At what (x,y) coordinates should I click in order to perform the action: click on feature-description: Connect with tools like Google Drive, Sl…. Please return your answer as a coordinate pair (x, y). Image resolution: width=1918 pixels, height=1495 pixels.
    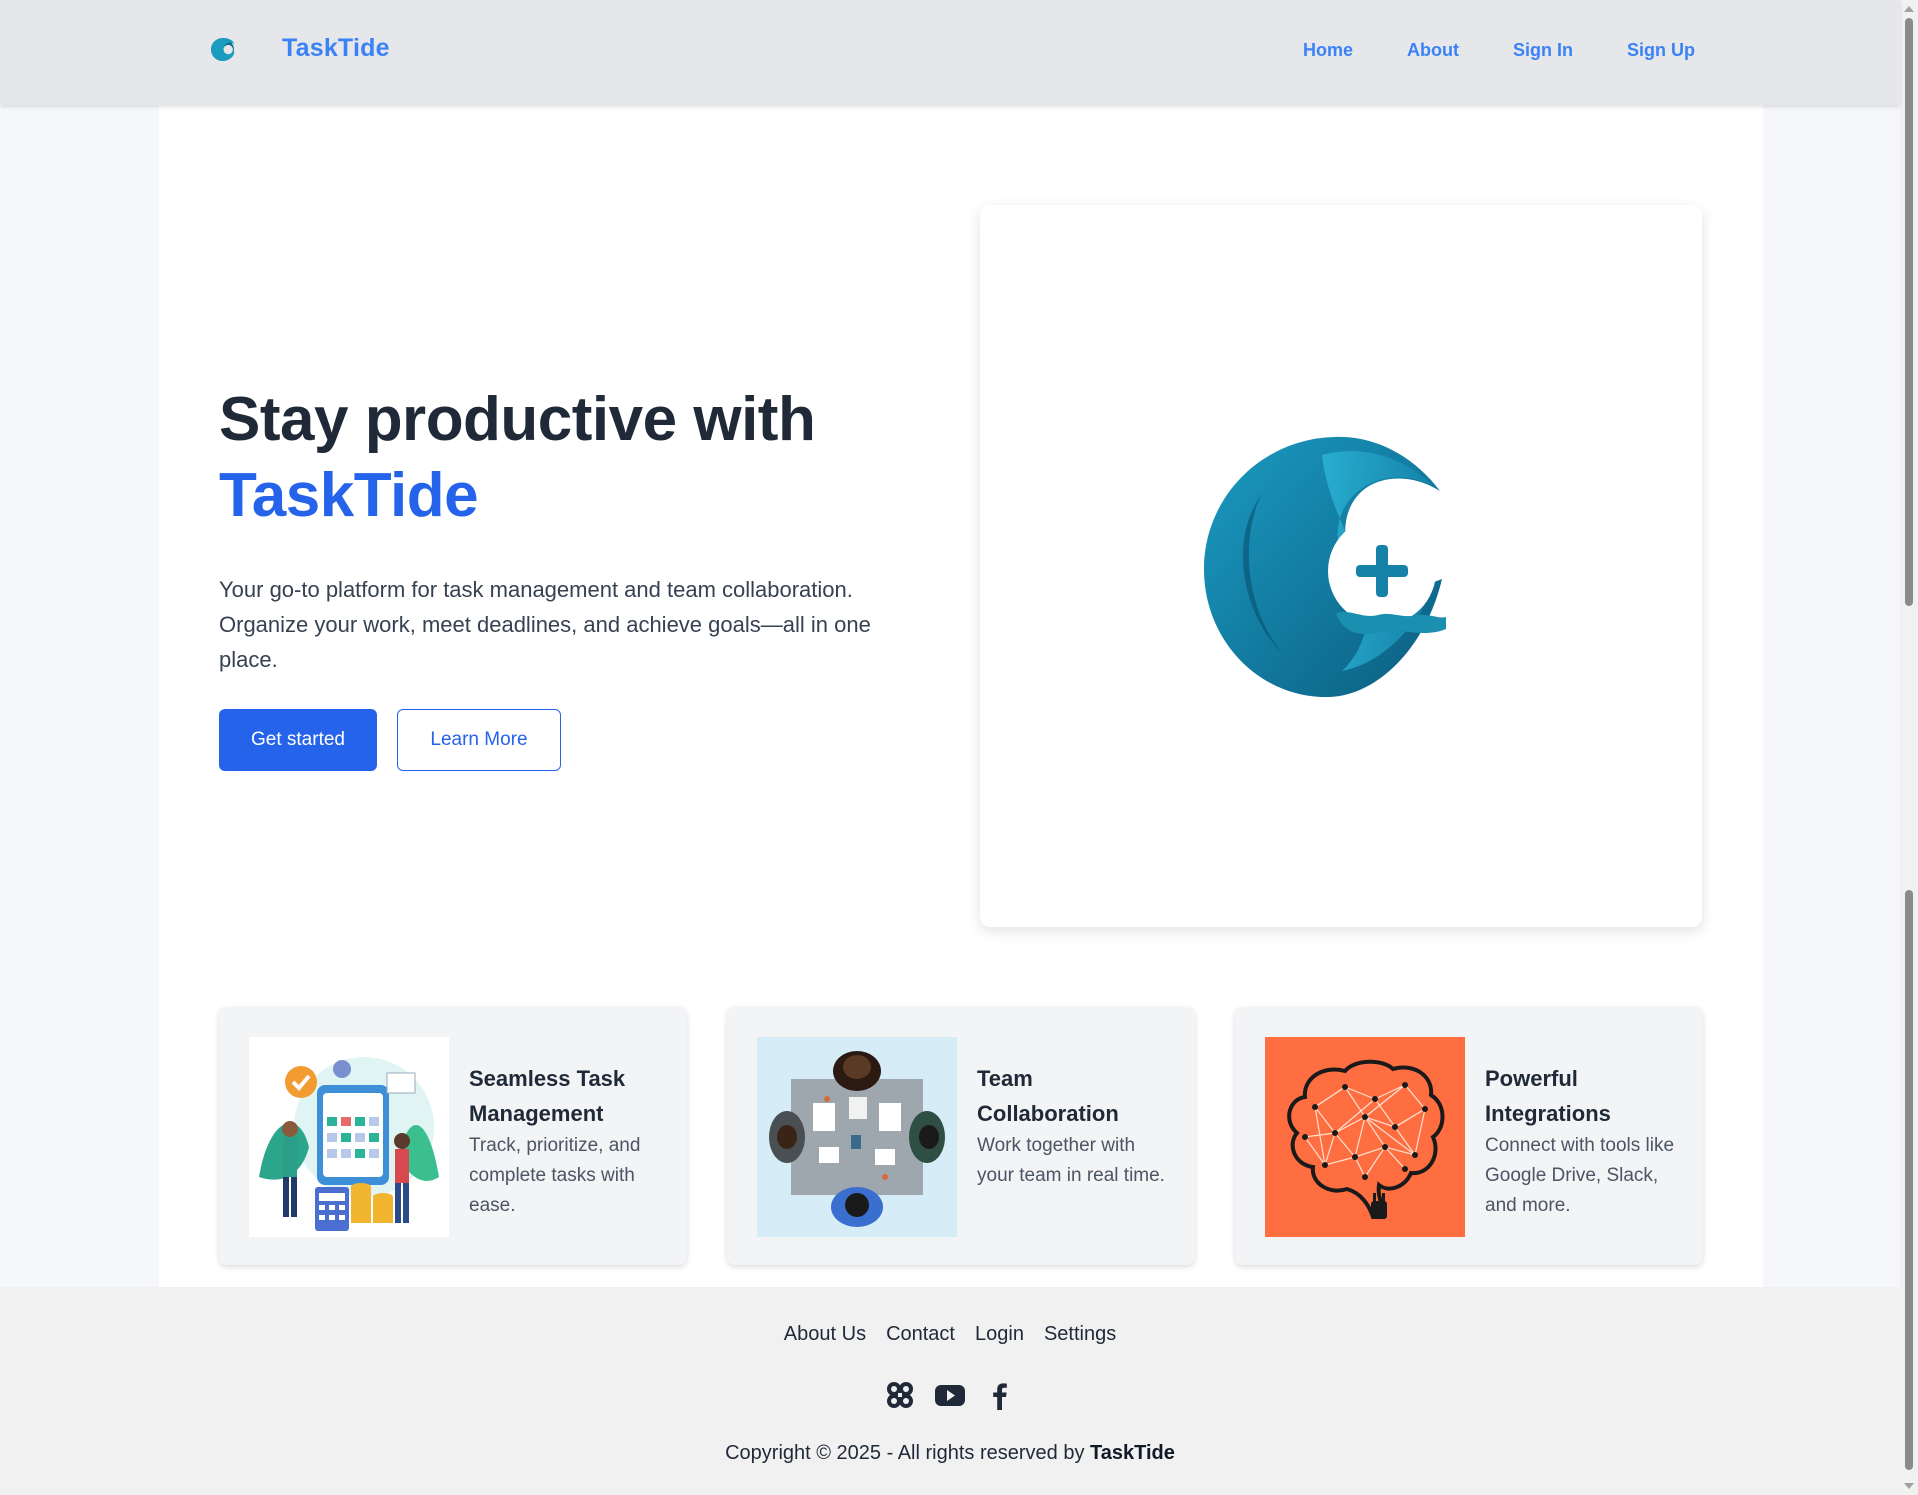
    Looking at the image, I should click on (1580, 1175).